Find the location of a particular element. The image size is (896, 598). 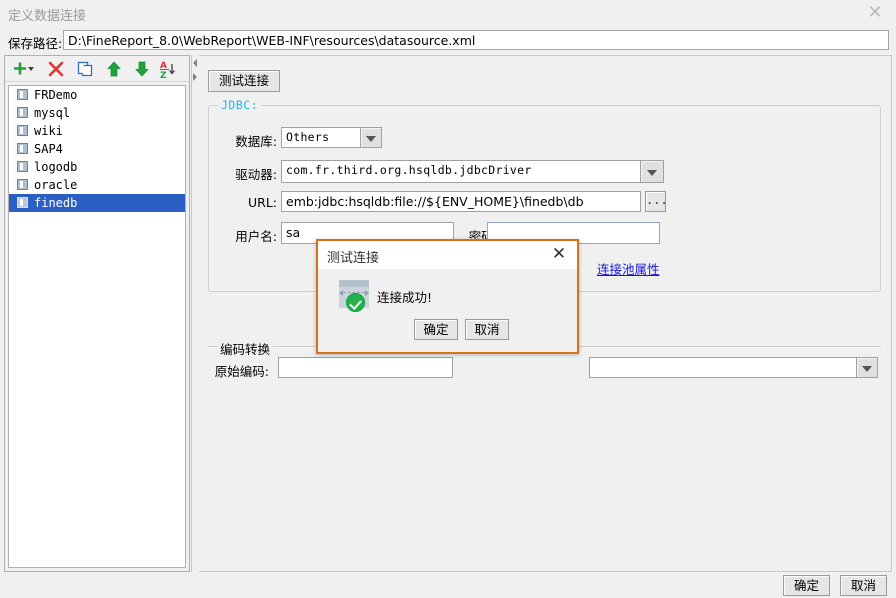

username-value: sa is located at coordinates (293, 232).